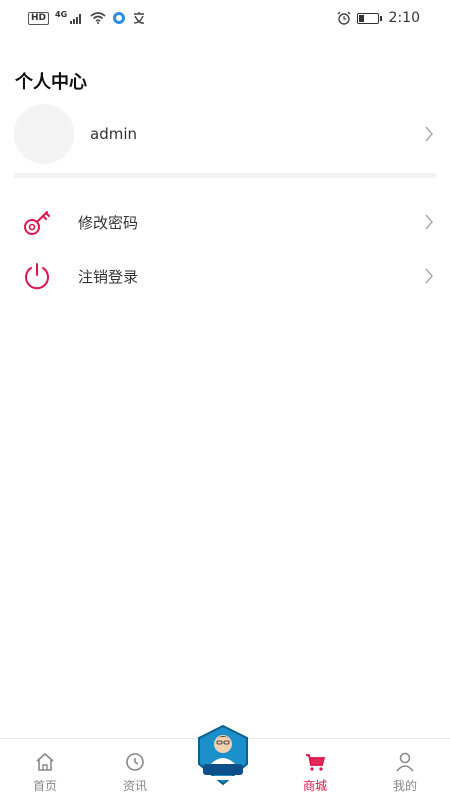 This screenshot has width=450, height=800. What do you see at coordinates (404, 786) in the screenshot?
I see `tab-mine-label: 我的` at bounding box center [404, 786].